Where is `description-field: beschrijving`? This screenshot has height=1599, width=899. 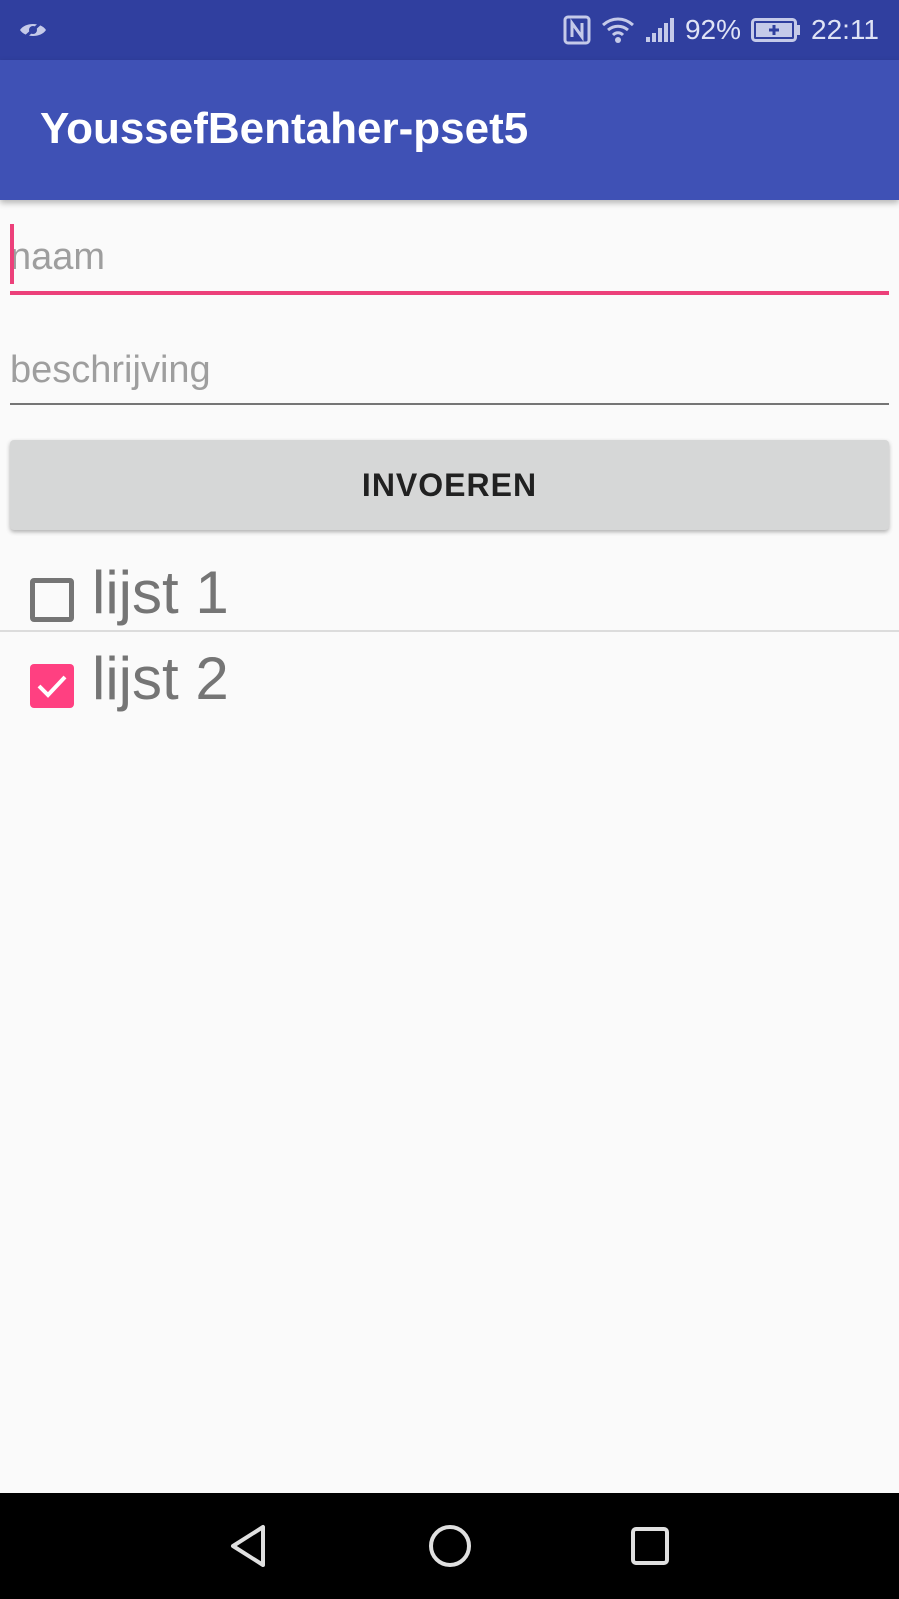 description-field: beschrijving is located at coordinates (449, 375).